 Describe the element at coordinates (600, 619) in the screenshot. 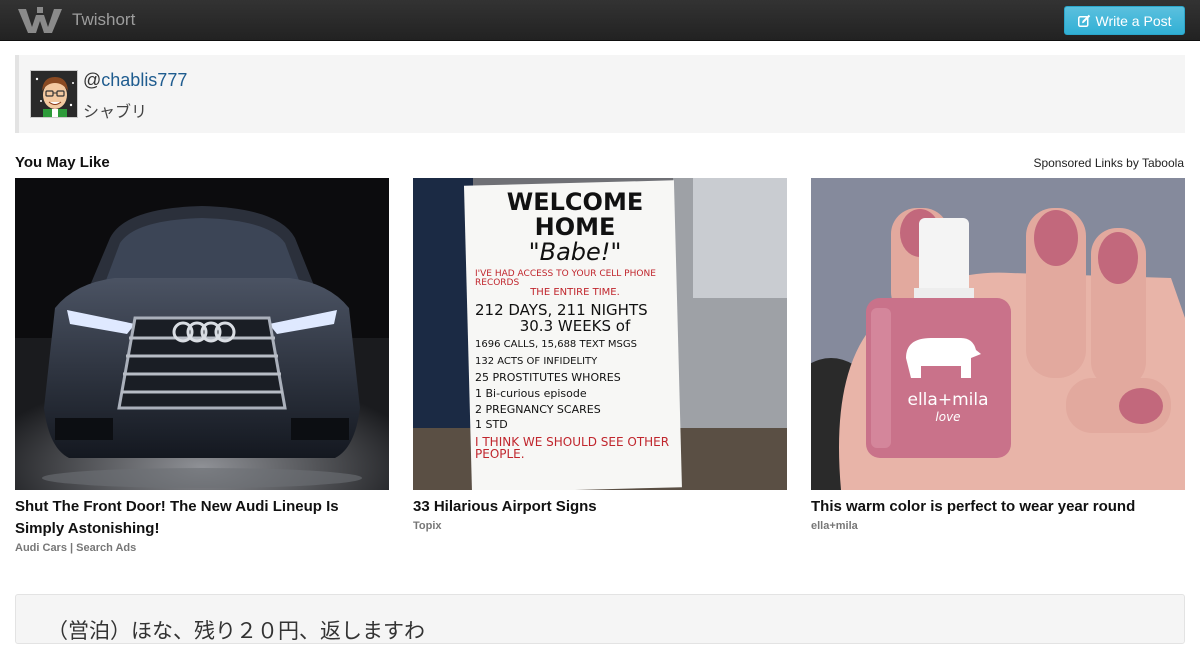

I see `post-content-box: （営泊）ほな、残り２０円、返しますわ` at that location.